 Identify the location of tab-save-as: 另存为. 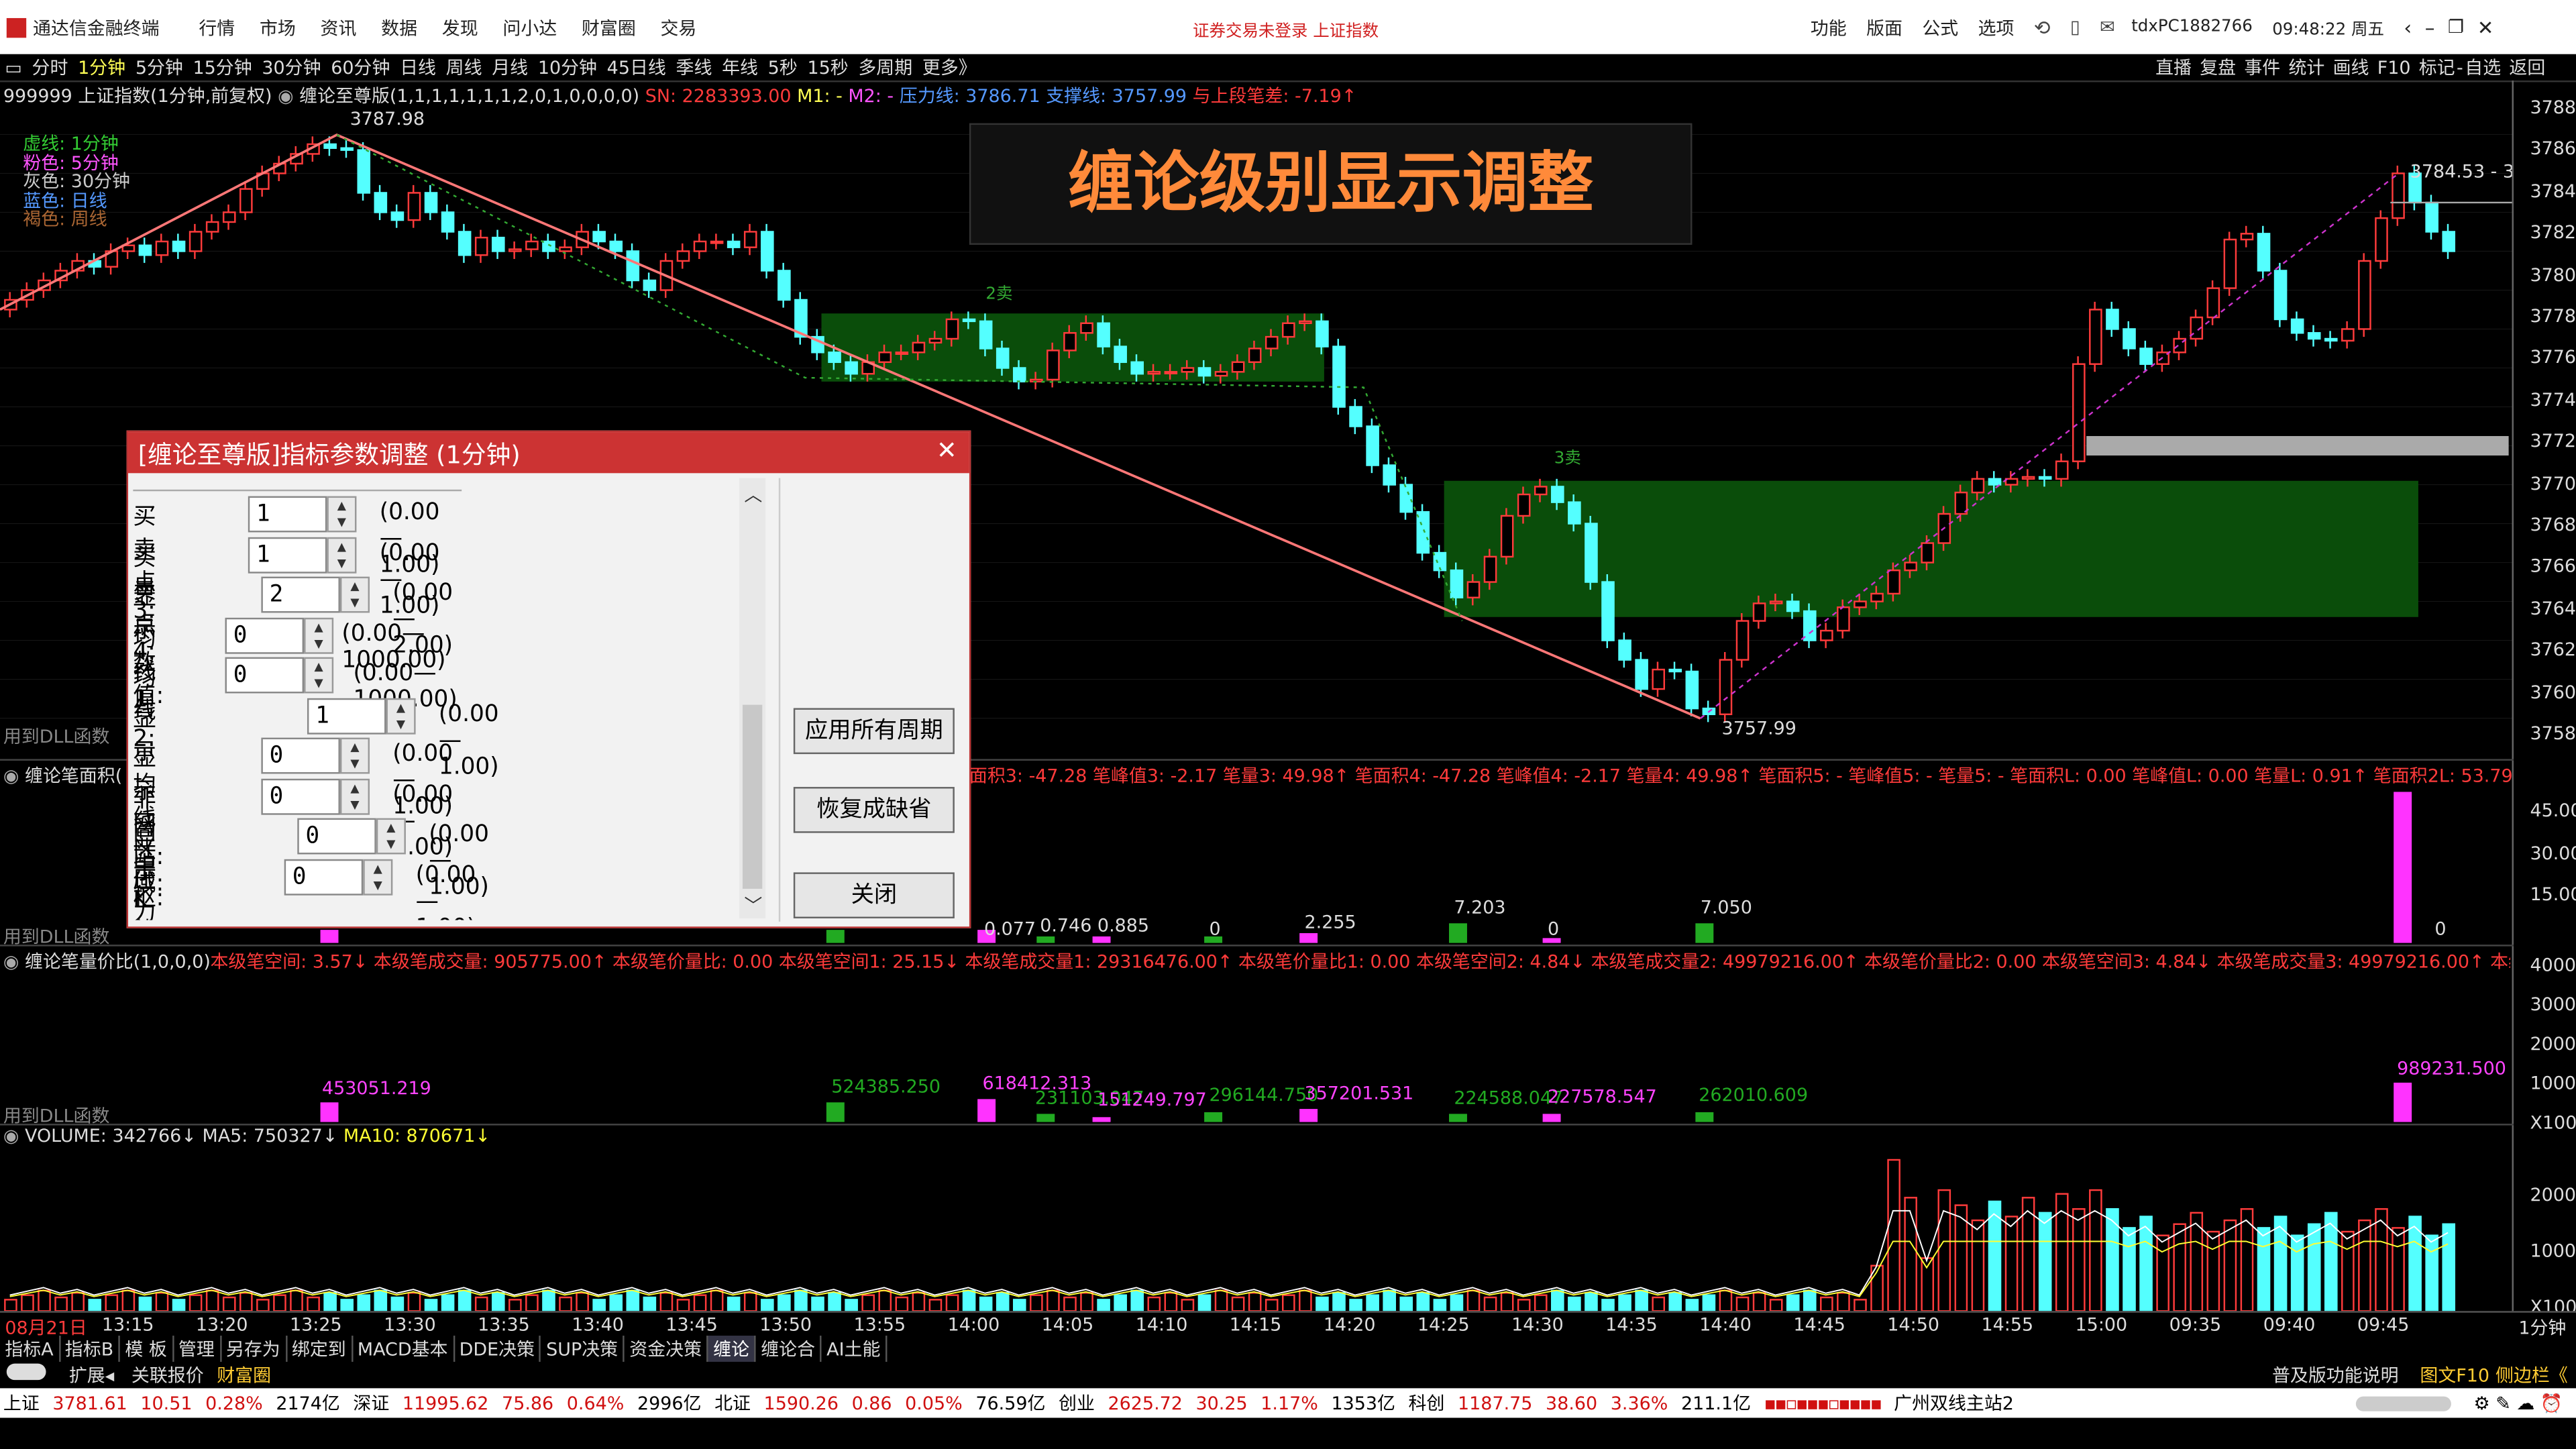
(254, 1349).